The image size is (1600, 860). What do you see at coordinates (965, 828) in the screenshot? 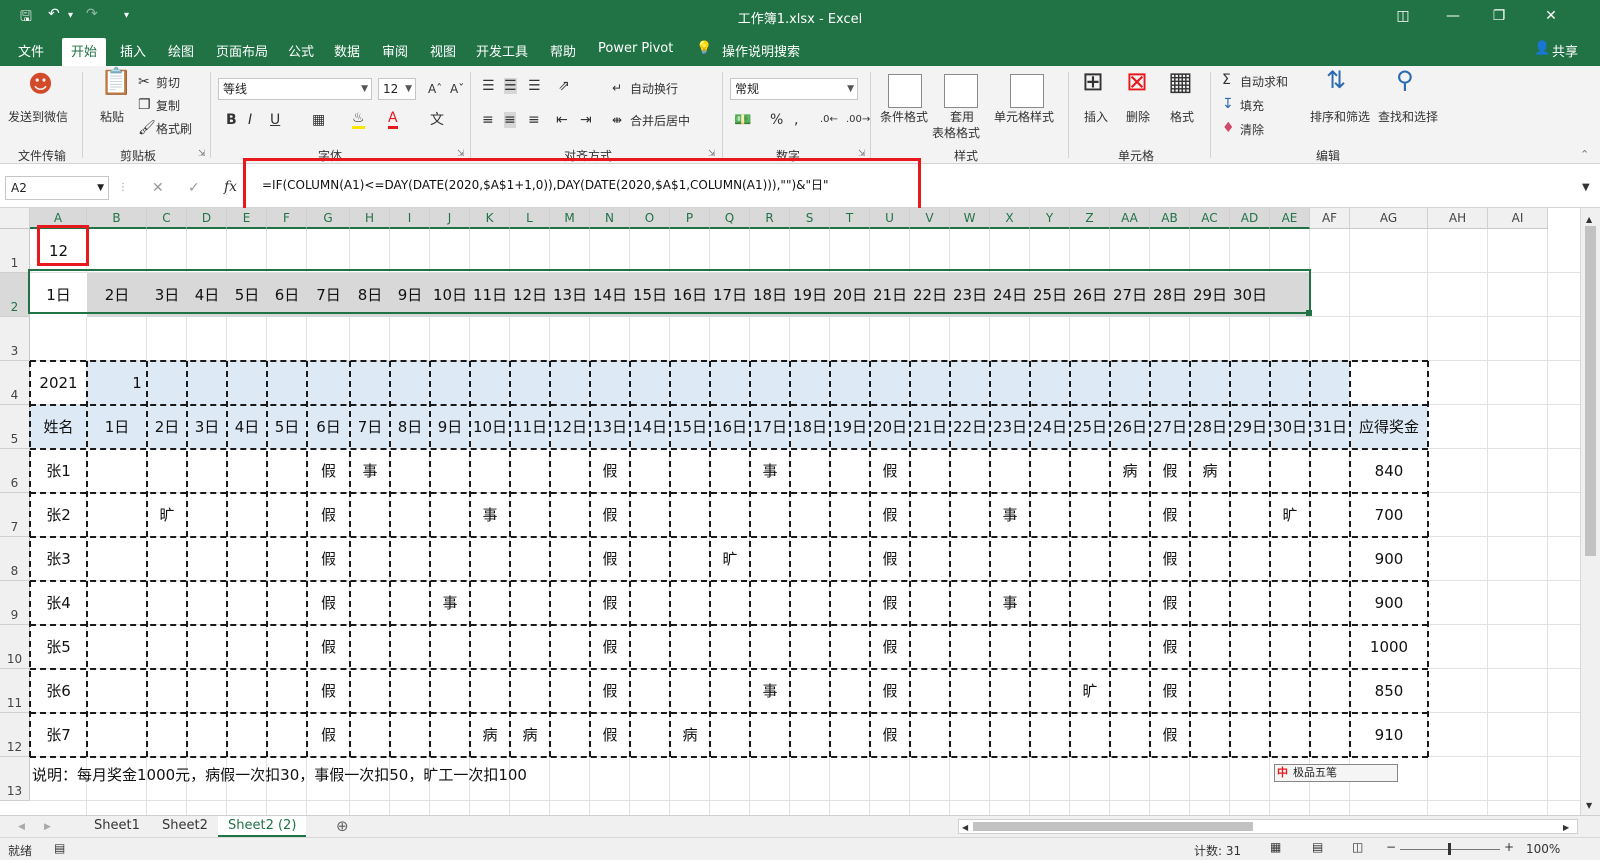
I see `scroll-left-icon: ◀` at bounding box center [965, 828].